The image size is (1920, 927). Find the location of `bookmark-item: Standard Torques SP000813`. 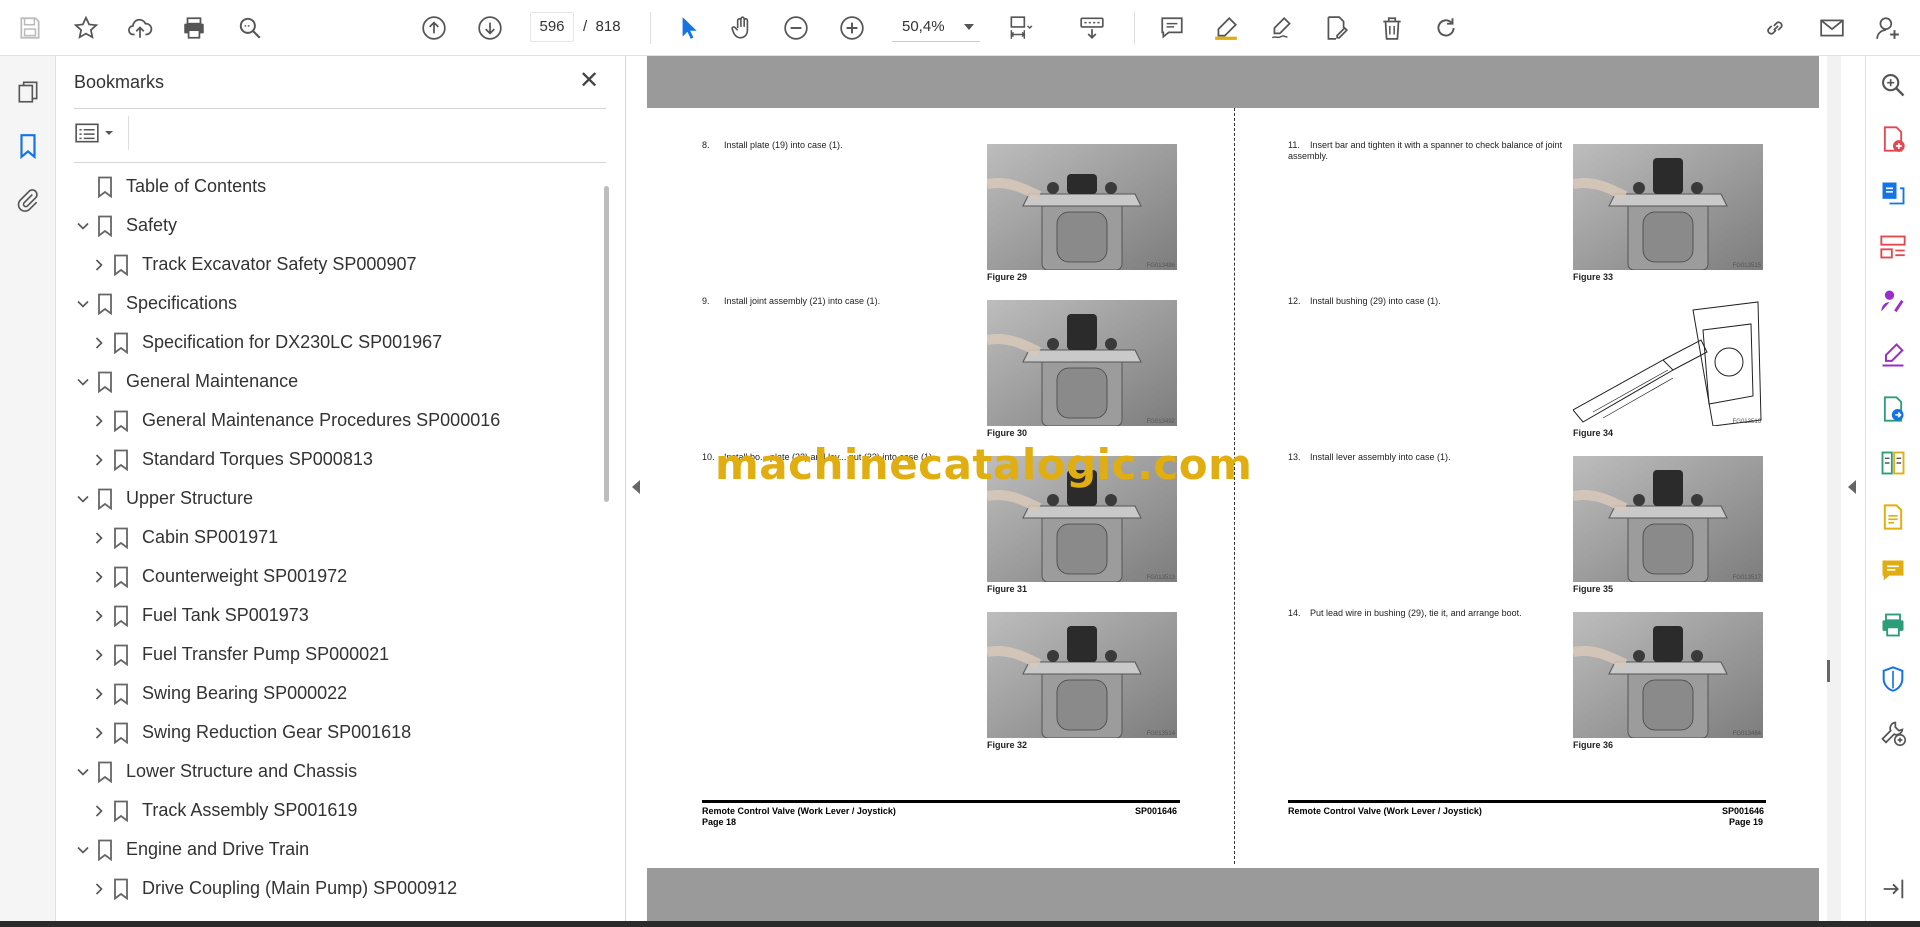

bookmark-item: Standard Torques SP000813 is located at coordinates (326, 460).